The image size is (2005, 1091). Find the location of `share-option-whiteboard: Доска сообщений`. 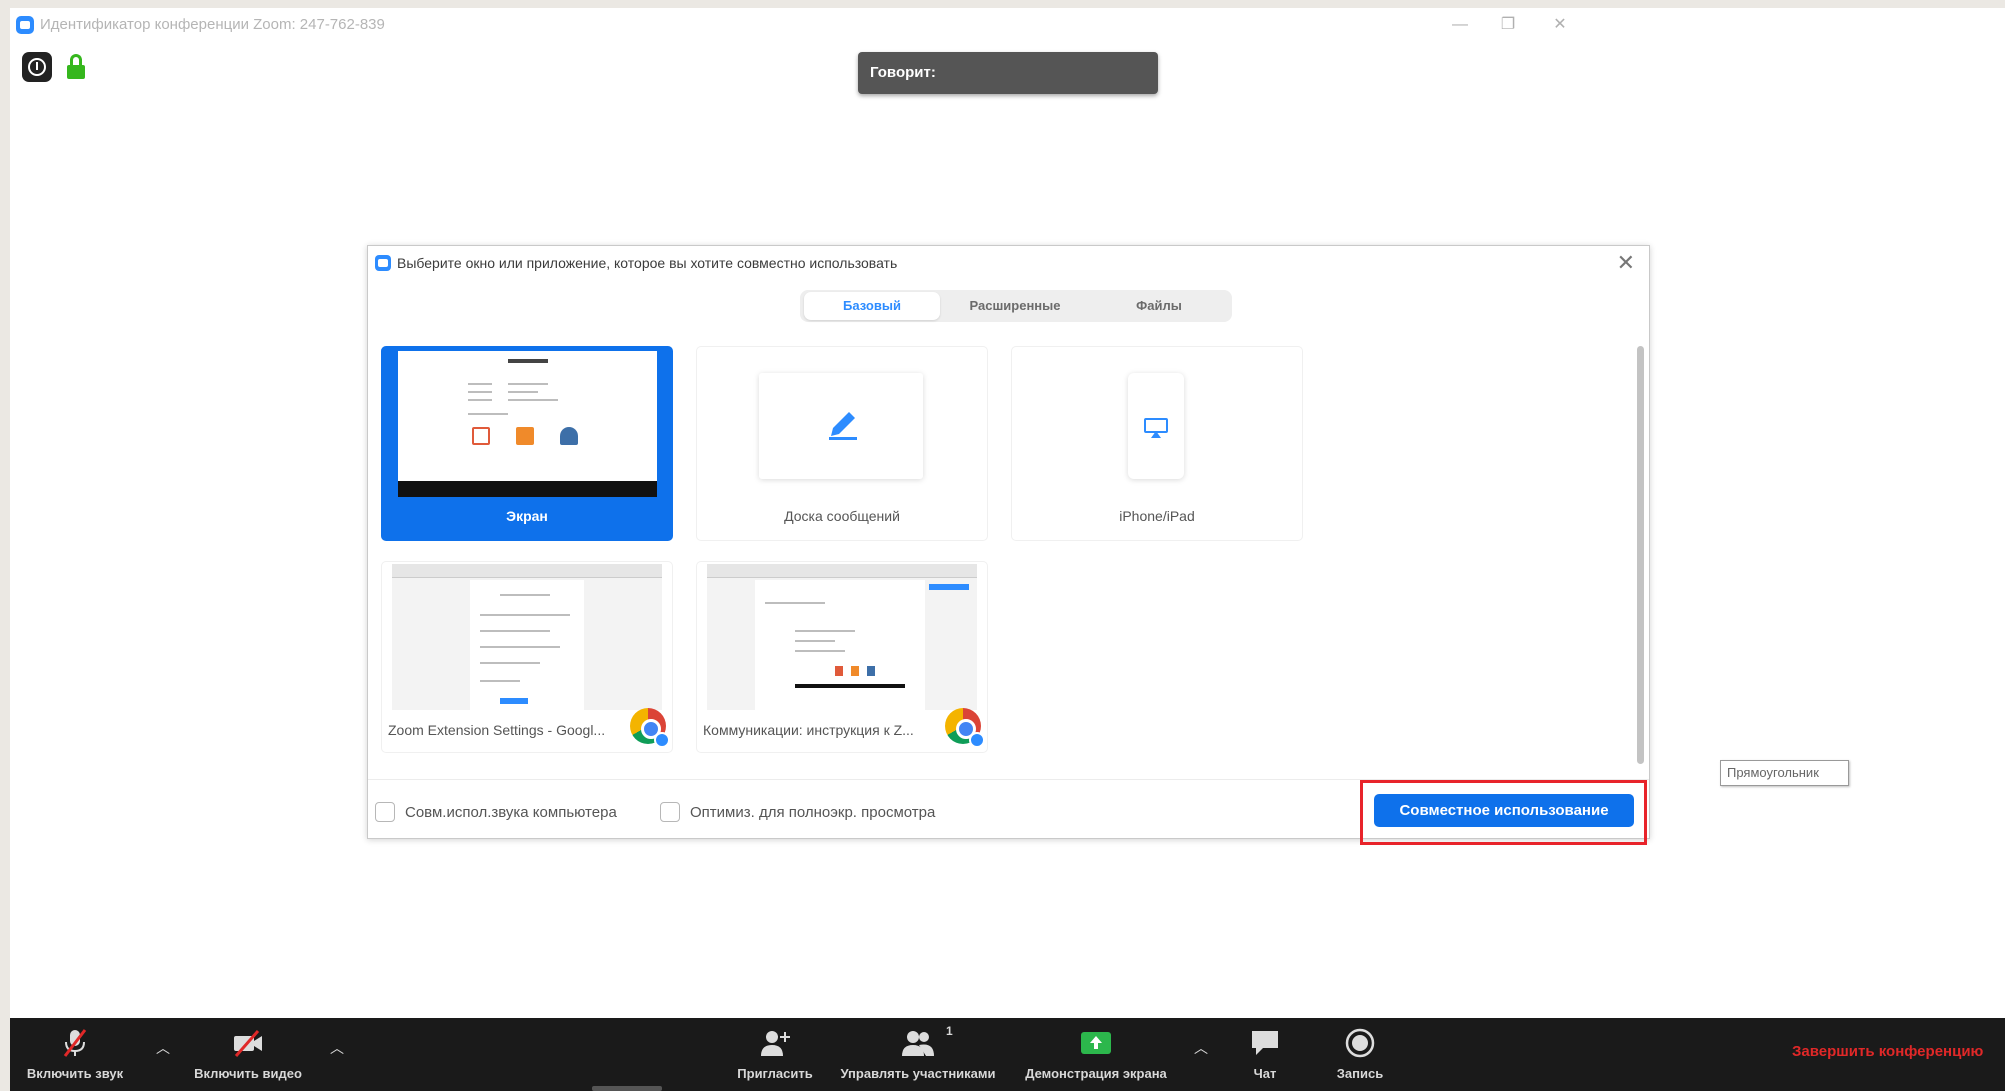

share-option-whiteboard: Доска сообщений is located at coordinates (842, 443).